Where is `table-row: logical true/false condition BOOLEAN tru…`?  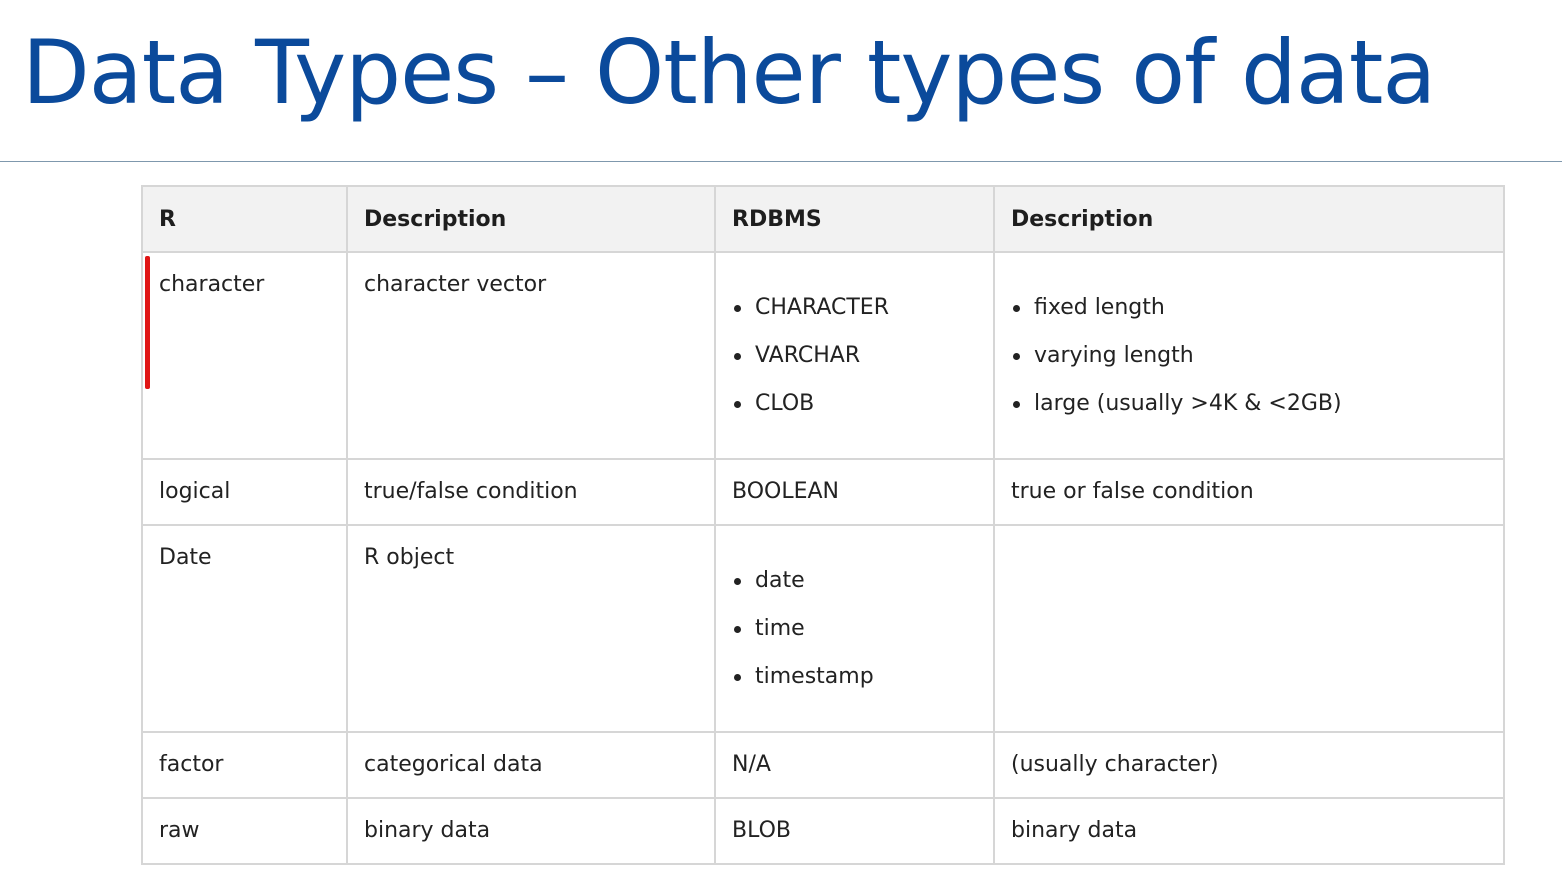 table-row: logical true/false condition BOOLEAN tru… is located at coordinates (823, 492).